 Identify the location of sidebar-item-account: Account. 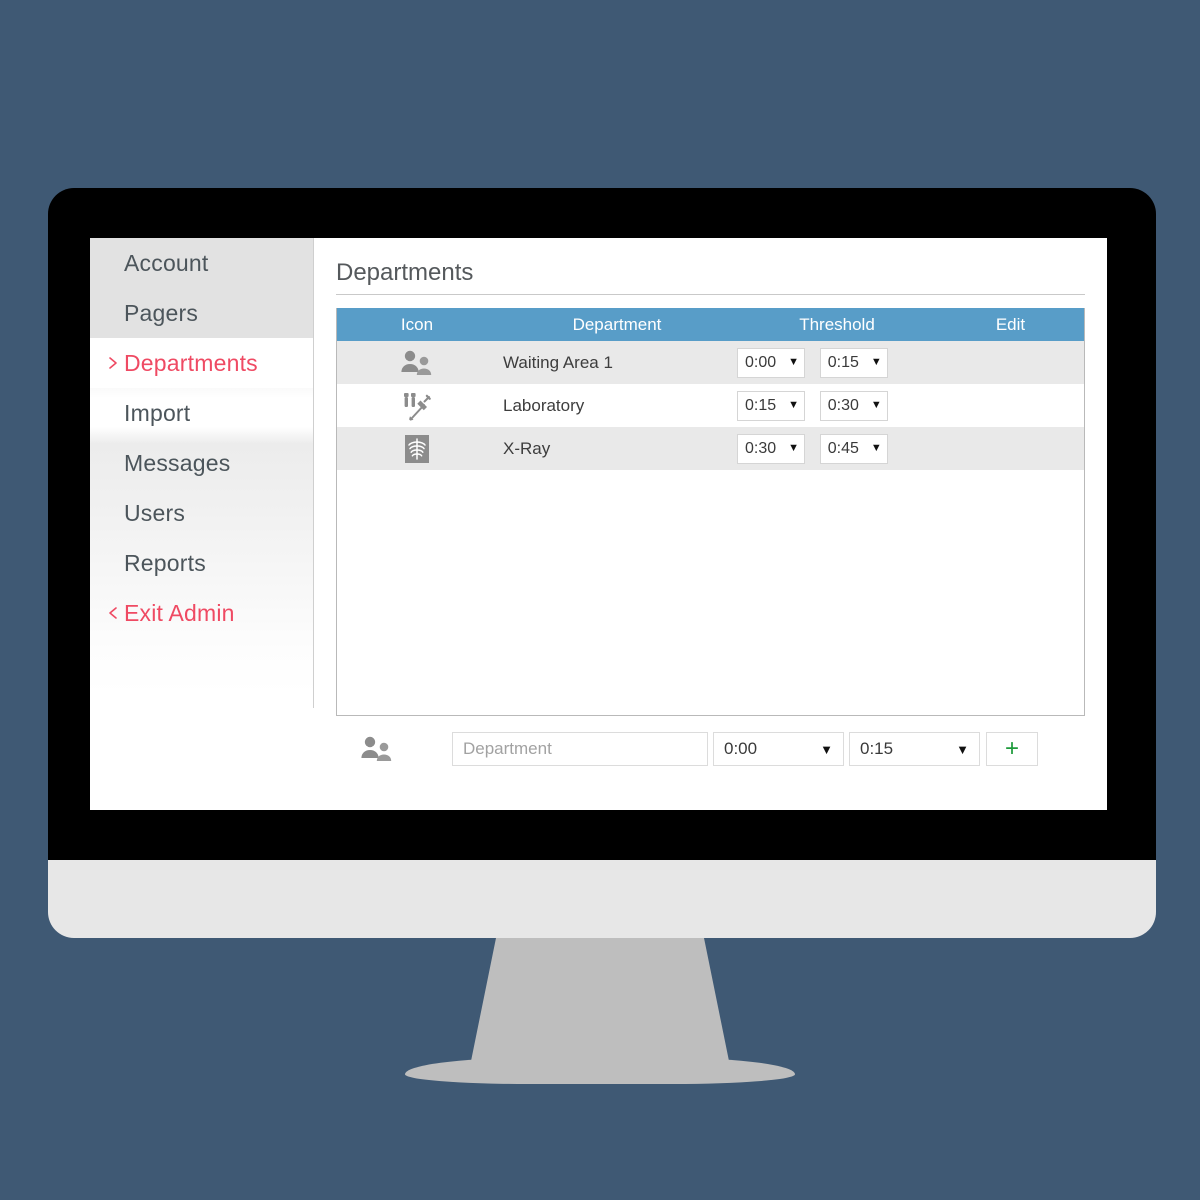
(202, 263).